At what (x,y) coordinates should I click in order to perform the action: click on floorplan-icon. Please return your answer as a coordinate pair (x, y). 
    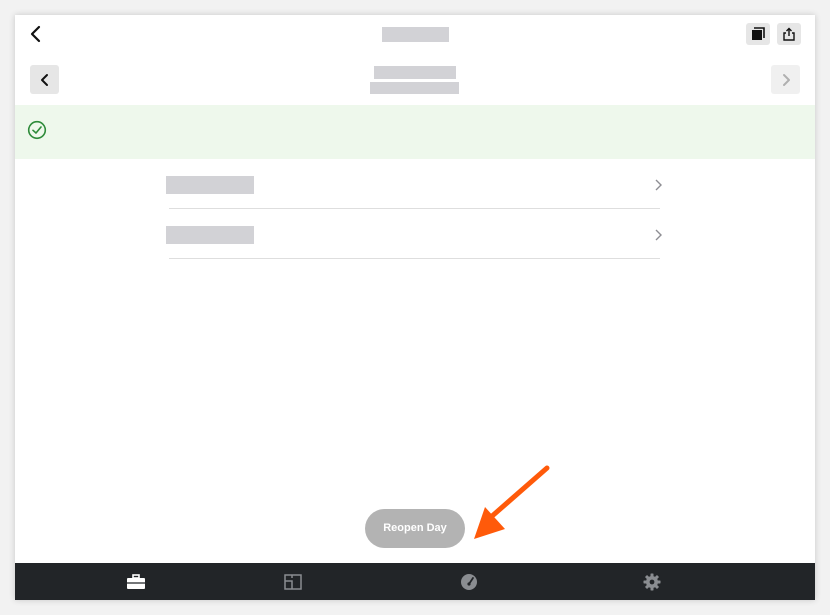
    Looking at the image, I should click on (293, 581).